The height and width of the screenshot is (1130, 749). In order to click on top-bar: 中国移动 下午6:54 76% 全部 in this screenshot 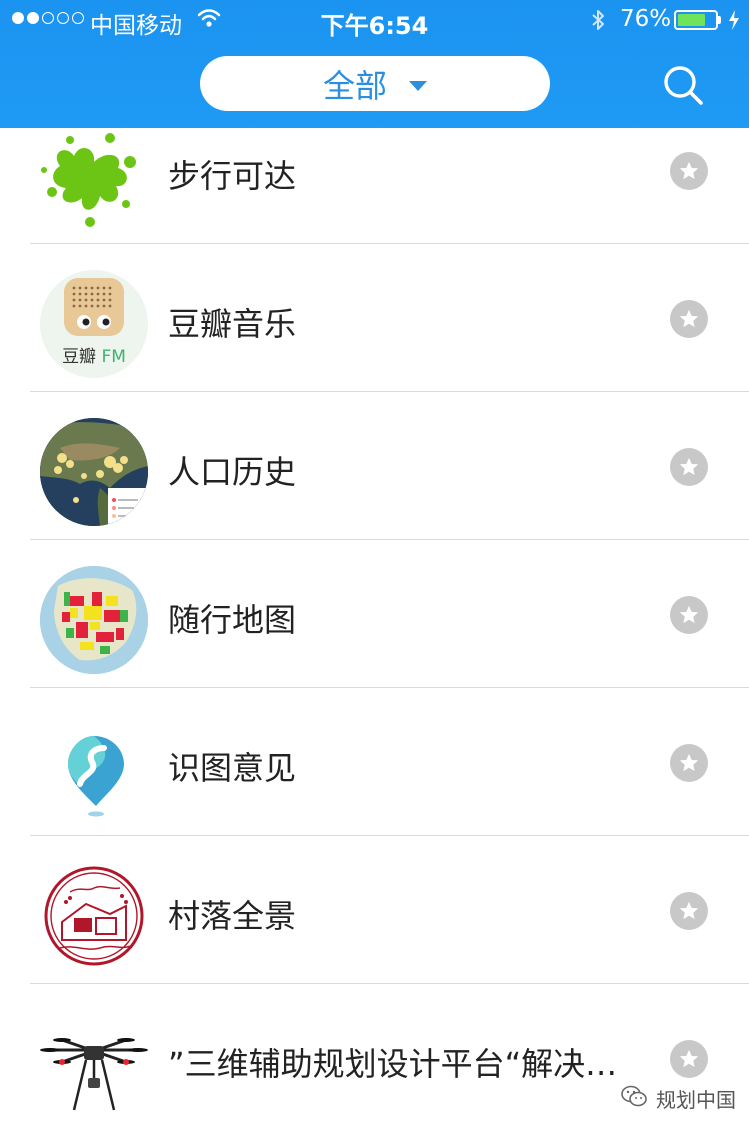, I will do `click(374, 64)`.